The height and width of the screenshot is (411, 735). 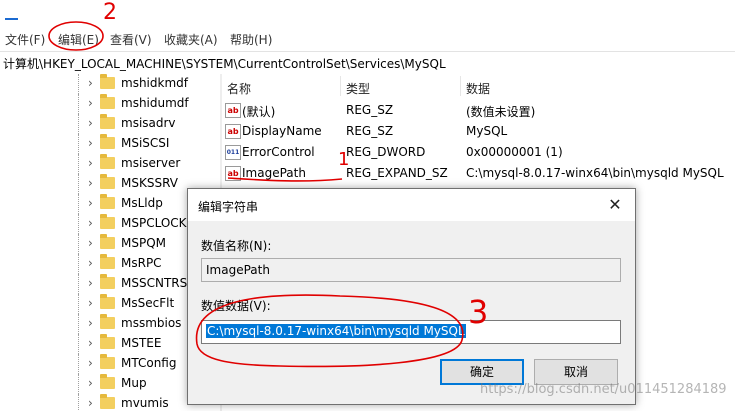 I want to click on value-name: ImagePath, so click(x=274, y=173).